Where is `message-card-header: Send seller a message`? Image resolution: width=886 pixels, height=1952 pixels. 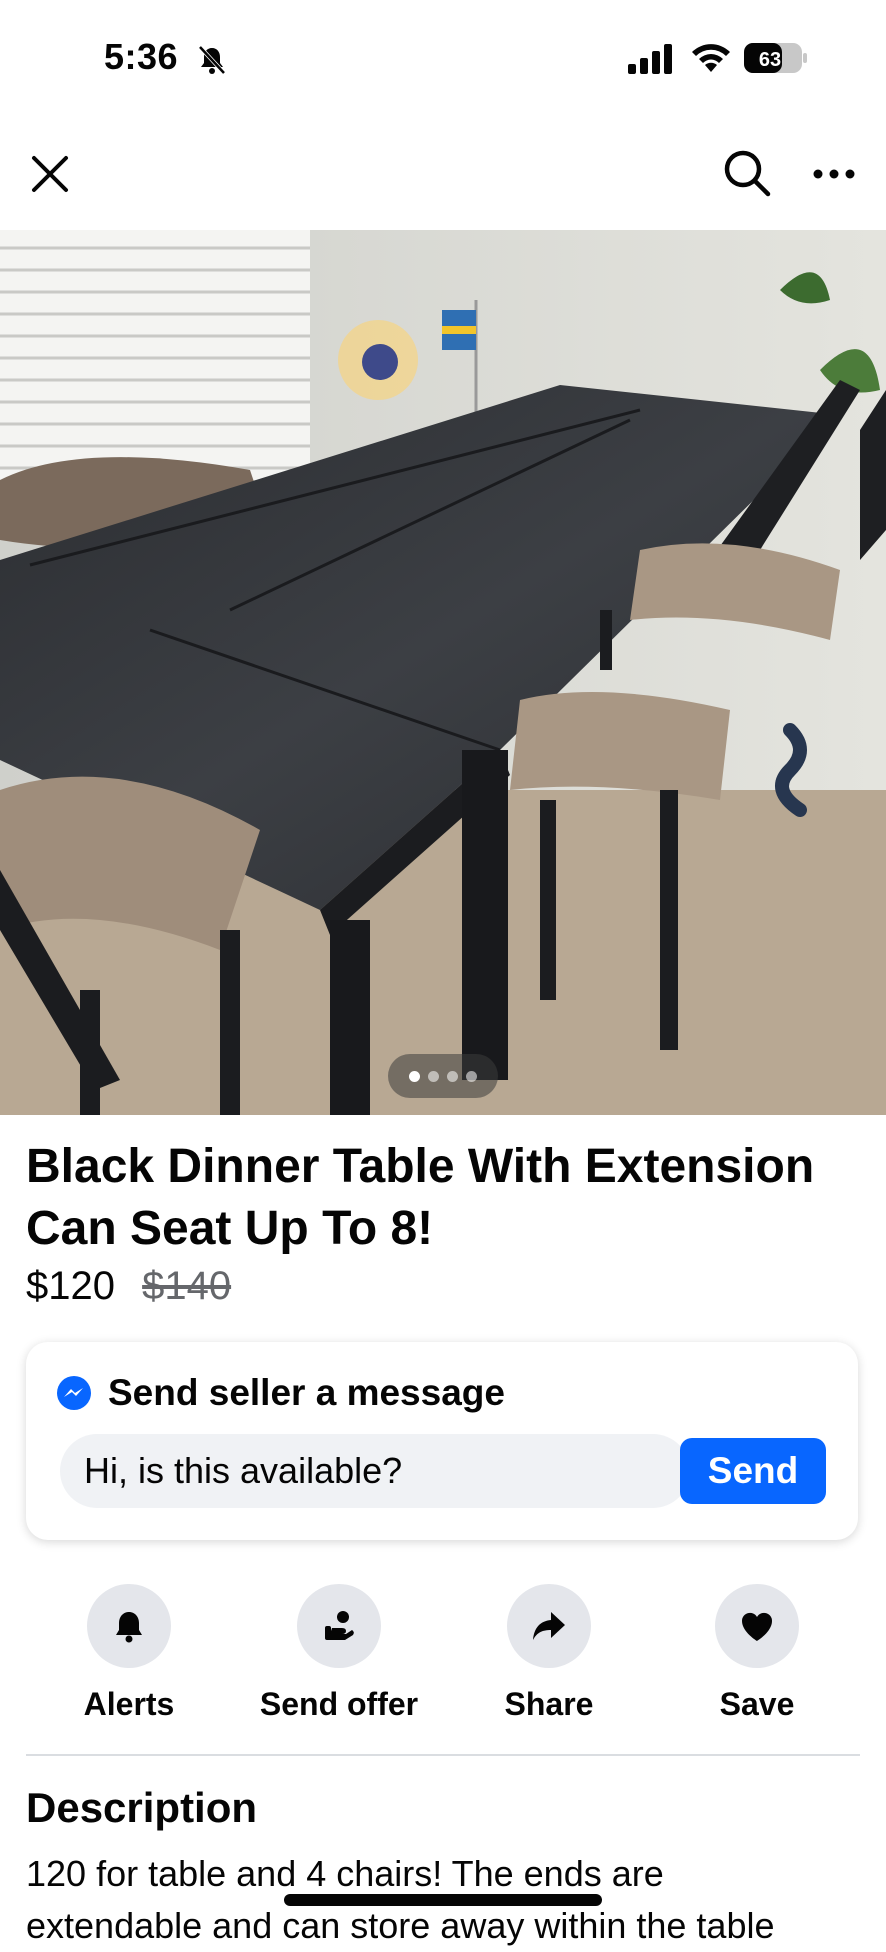
message-card-header: Send seller a message is located at coordinates (280, 1393).